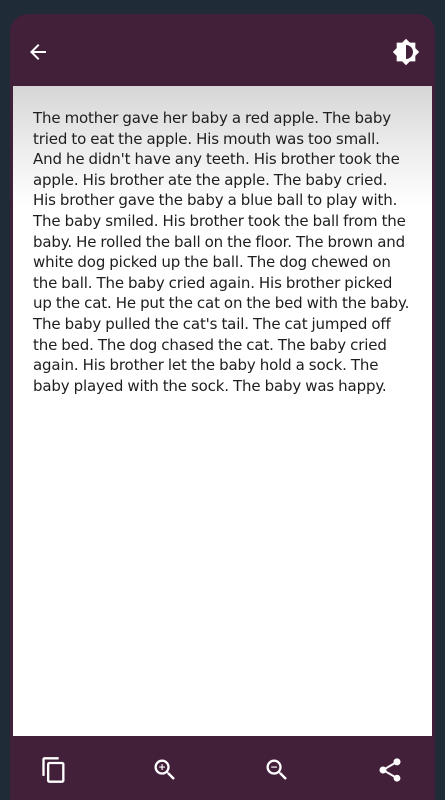  I want to click on back-button, so click(38, 52).